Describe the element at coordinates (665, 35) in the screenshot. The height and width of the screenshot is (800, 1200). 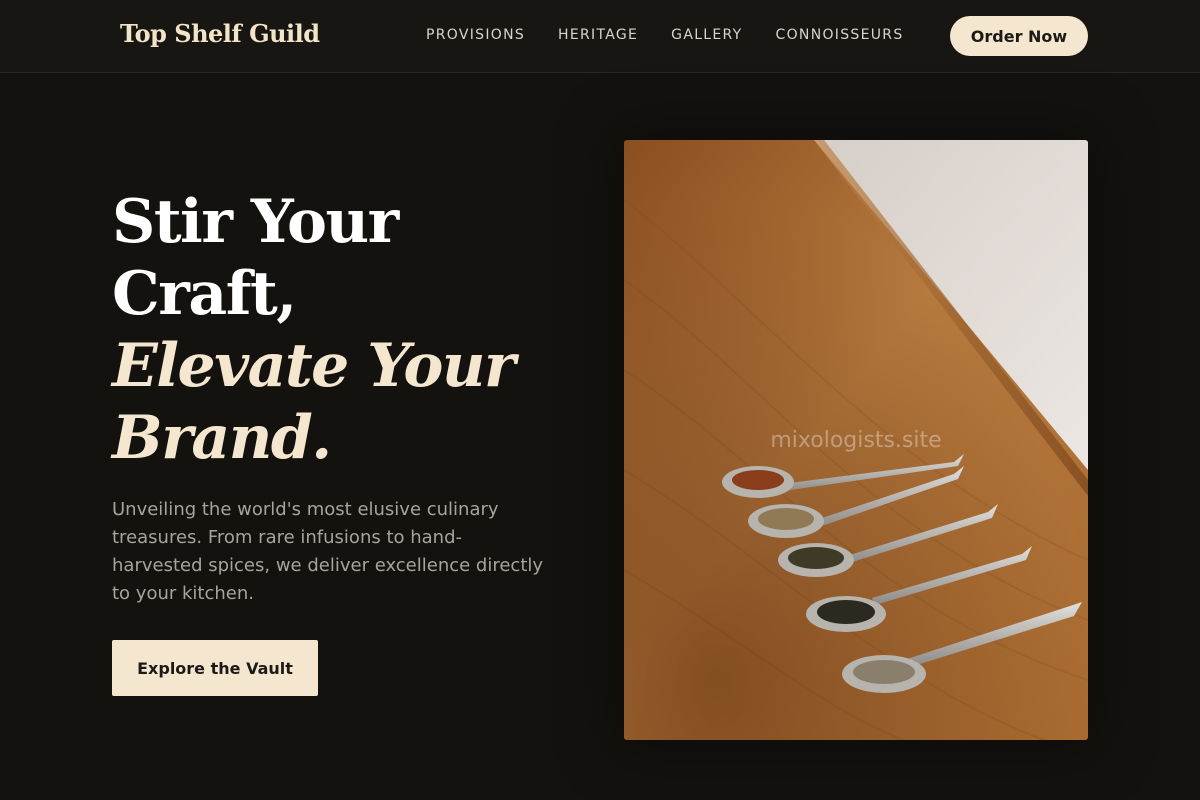
I see `main-nav: PROVISIONS HERITAGE GALLERY CONNOISSEURS` at that location.